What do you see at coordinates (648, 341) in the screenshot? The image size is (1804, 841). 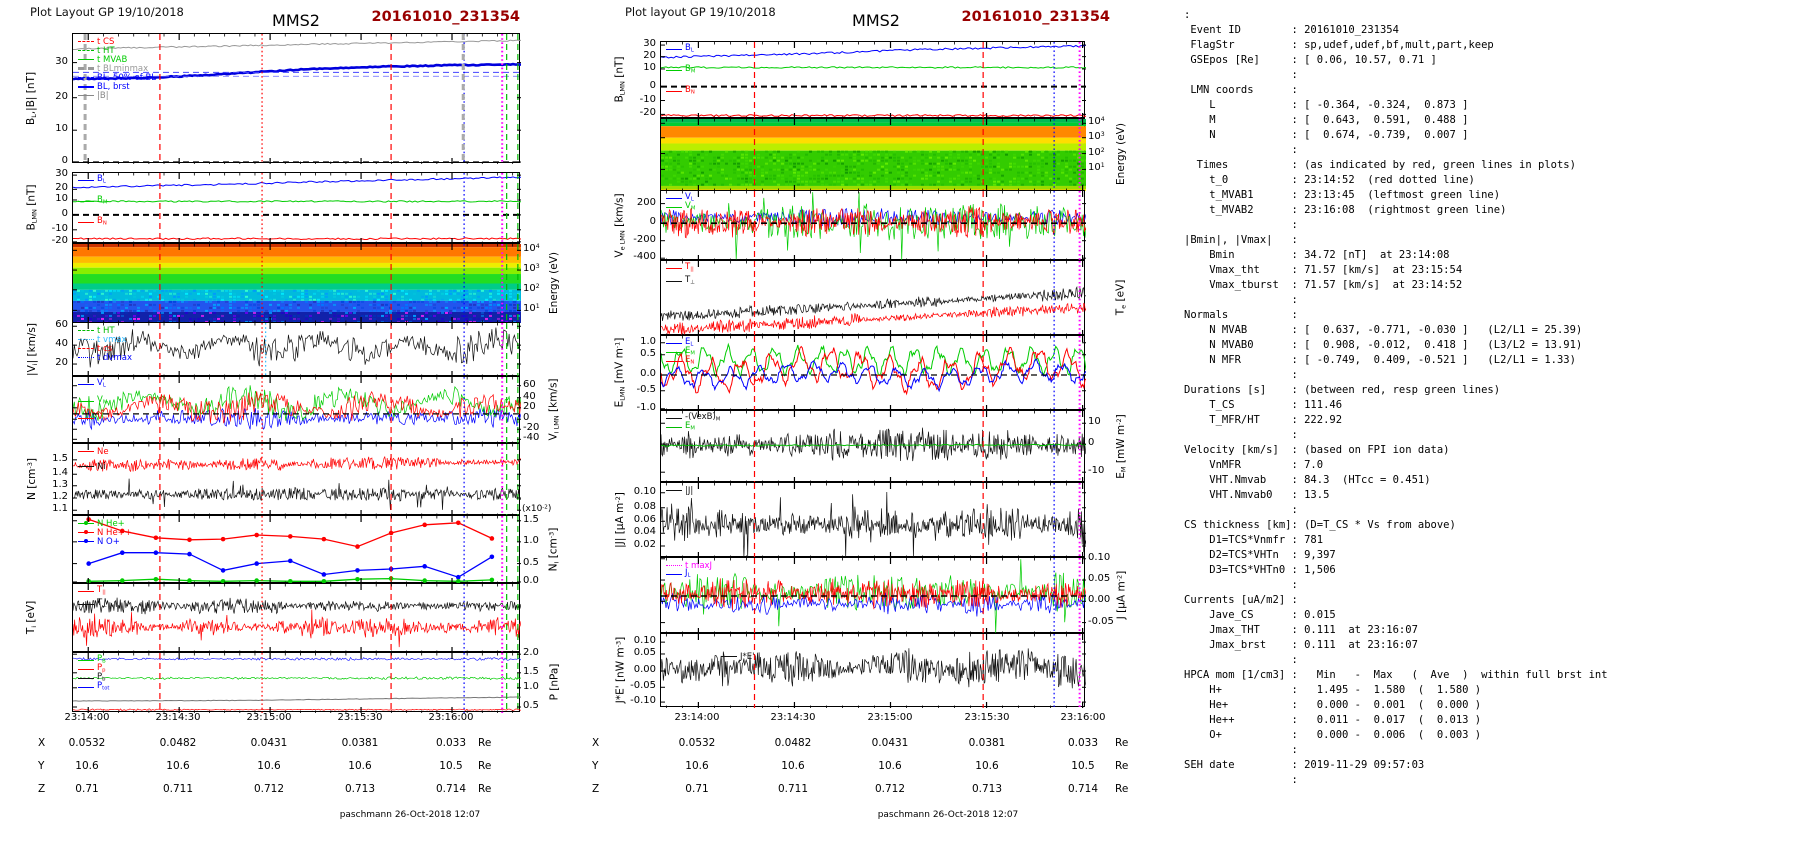 I see `y-tick-label: 1.0` at bounding box center [648, 341].